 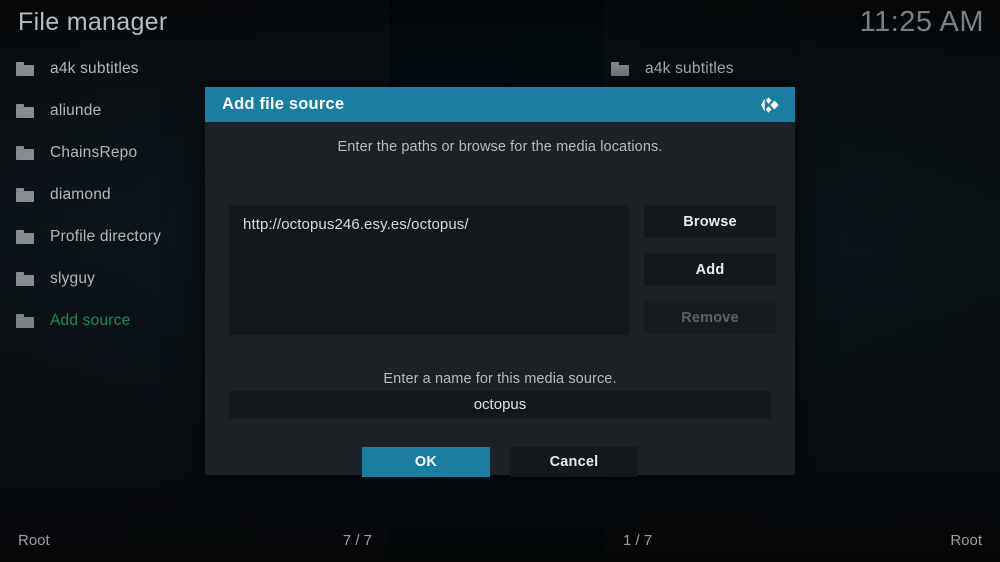 I want to click on footer-button-group: OK Cancel, so click(x=500, y=462).